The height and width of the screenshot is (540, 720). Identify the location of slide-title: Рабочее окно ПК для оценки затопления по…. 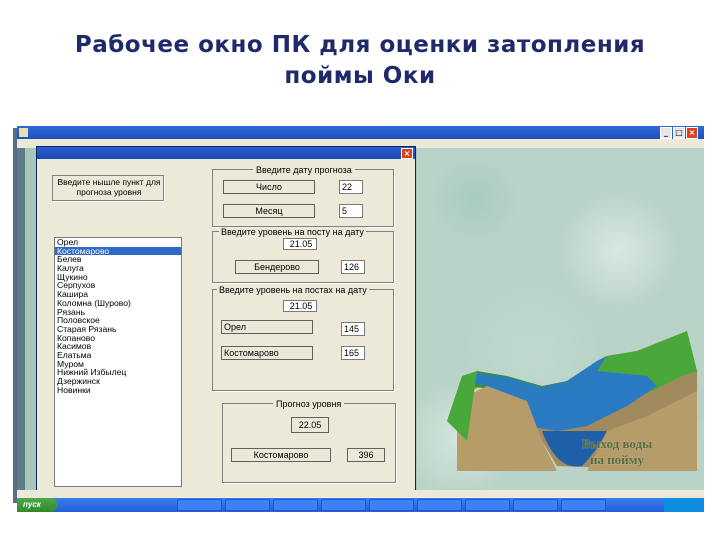
(360, 61).